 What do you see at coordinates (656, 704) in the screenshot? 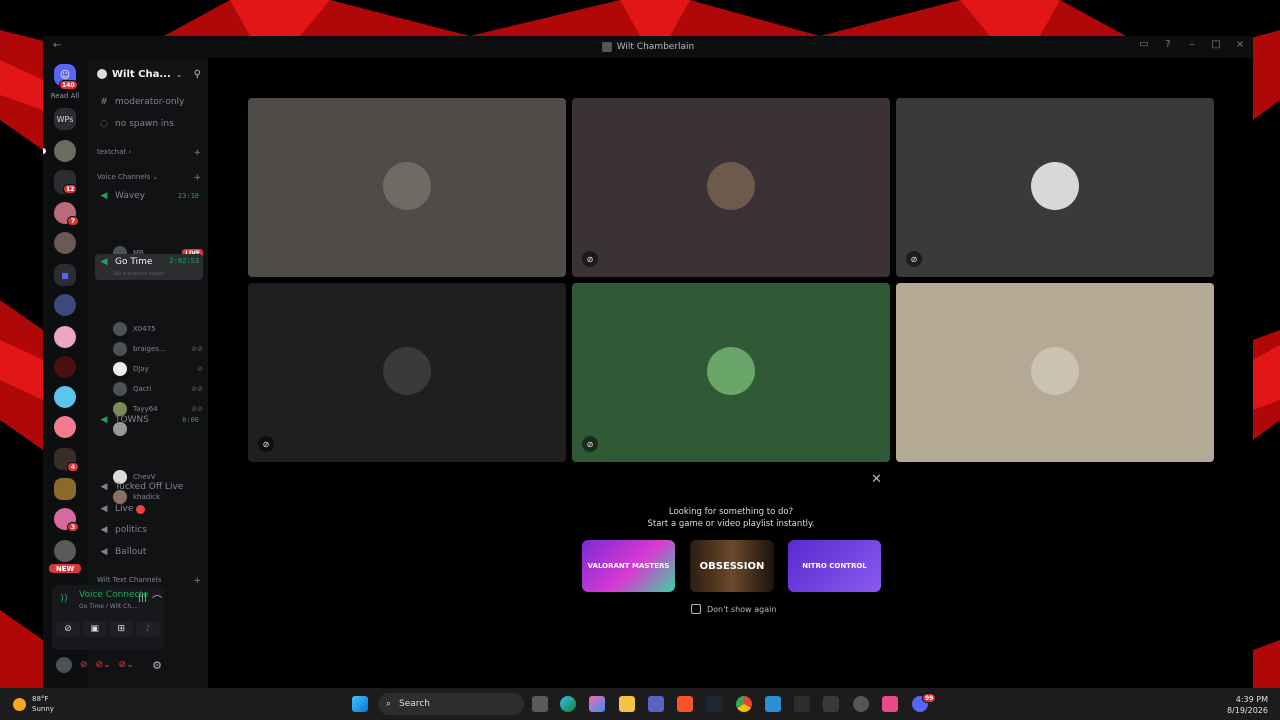
I see `teams-icon` at bounding box center [656, 704].